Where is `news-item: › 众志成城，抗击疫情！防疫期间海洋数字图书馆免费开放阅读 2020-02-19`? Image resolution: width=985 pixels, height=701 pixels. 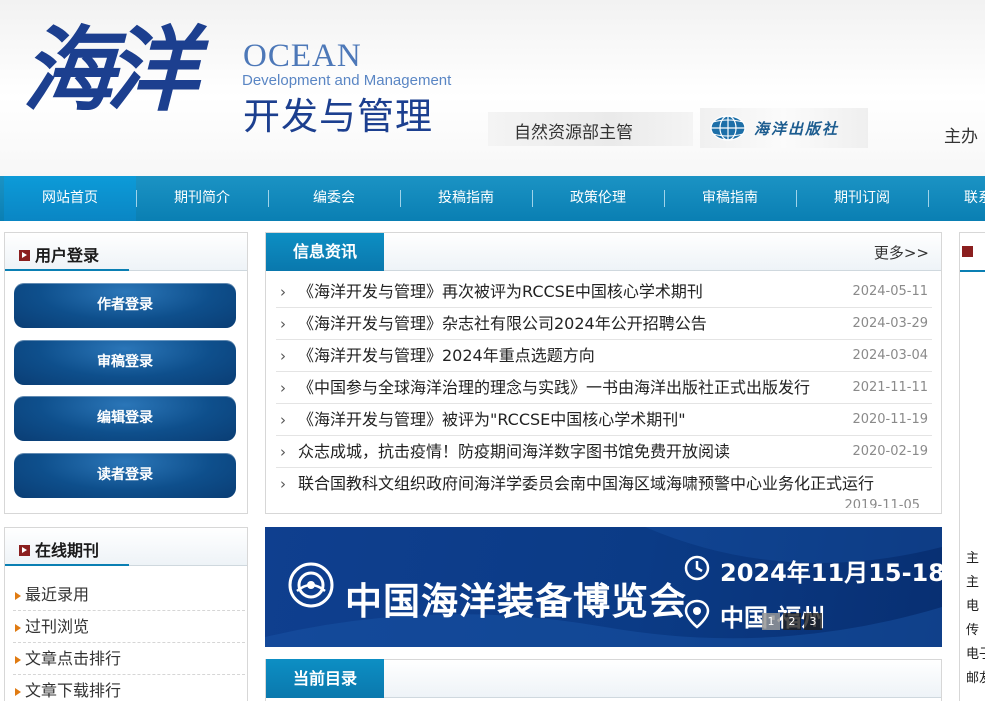
news-item: › 众志成城，抗击疫情！防疫期间海洋数字图书馆免费开放阅读 2020-02-19 is located at coordinates (604, 452).